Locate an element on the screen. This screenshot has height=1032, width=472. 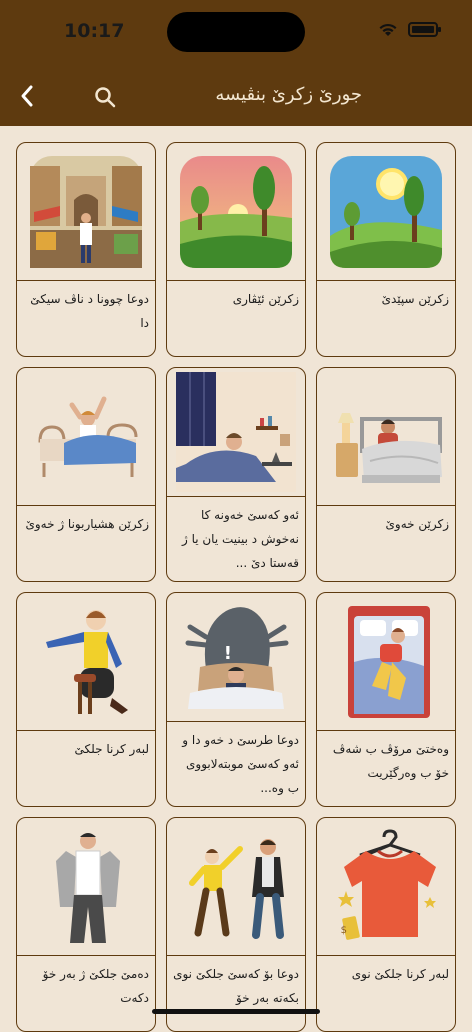
taking-off-clothes-icon is located at coordinates (88, 887).